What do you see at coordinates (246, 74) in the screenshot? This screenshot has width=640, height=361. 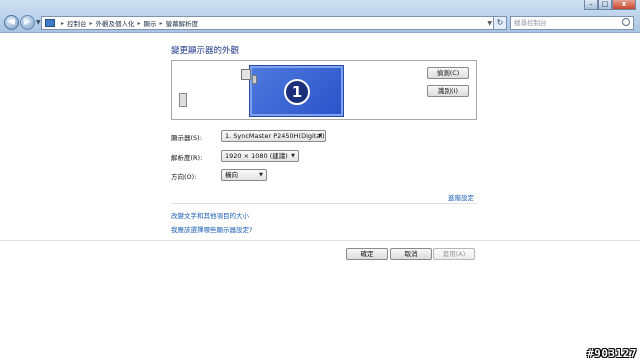 I see `display-icon` at bounding box center [246, 74].